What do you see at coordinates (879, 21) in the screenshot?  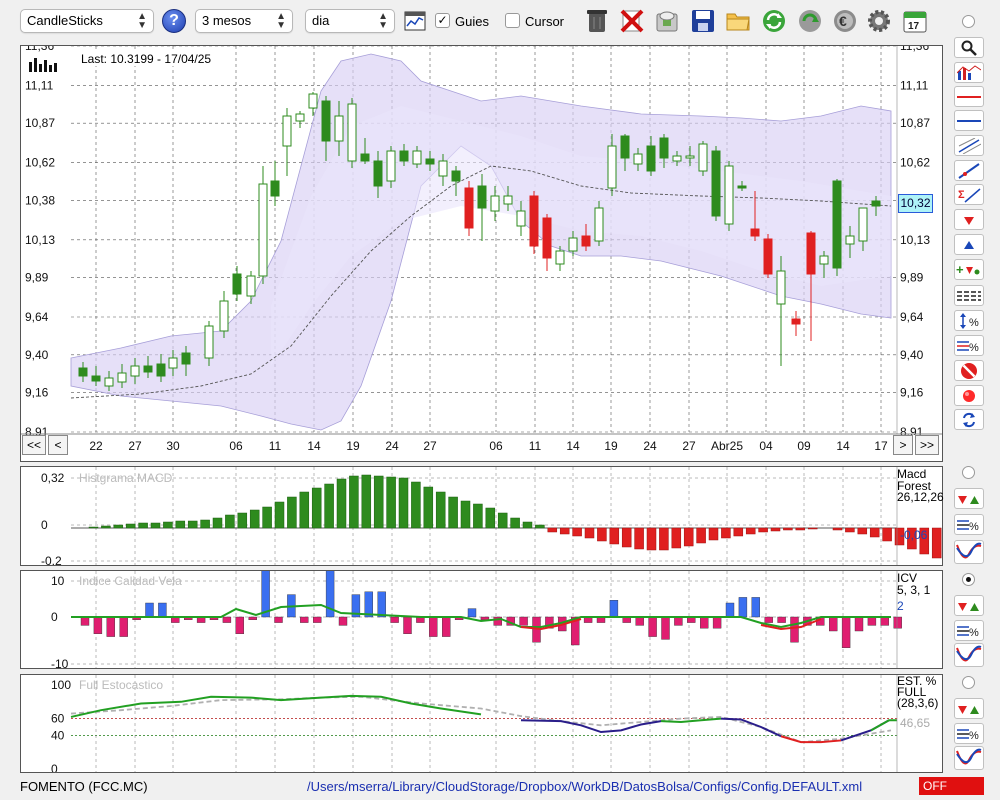 I see `gear-icon` at bounding box center [879, 21].